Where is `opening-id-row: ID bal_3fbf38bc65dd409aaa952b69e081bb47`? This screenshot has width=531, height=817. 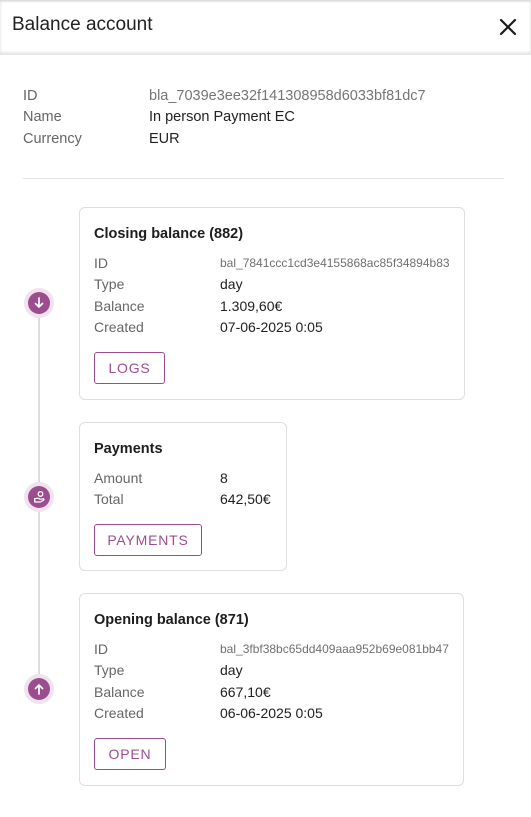
opening-id-row: ID bal_3fbf38bc65dd409aaa952b69e081bb47 is located at coordinates (271, 649).